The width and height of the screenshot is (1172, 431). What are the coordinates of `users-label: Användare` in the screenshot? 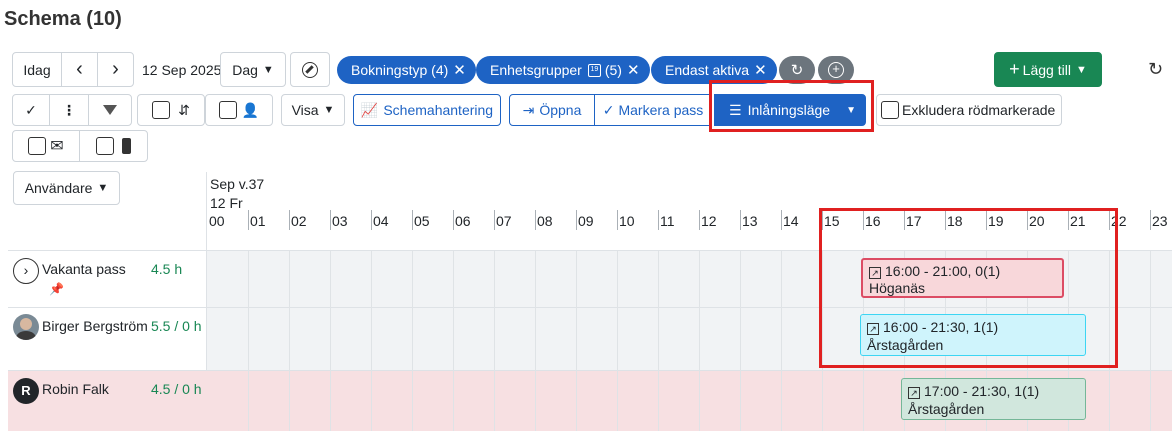 It's located at (58, 188).